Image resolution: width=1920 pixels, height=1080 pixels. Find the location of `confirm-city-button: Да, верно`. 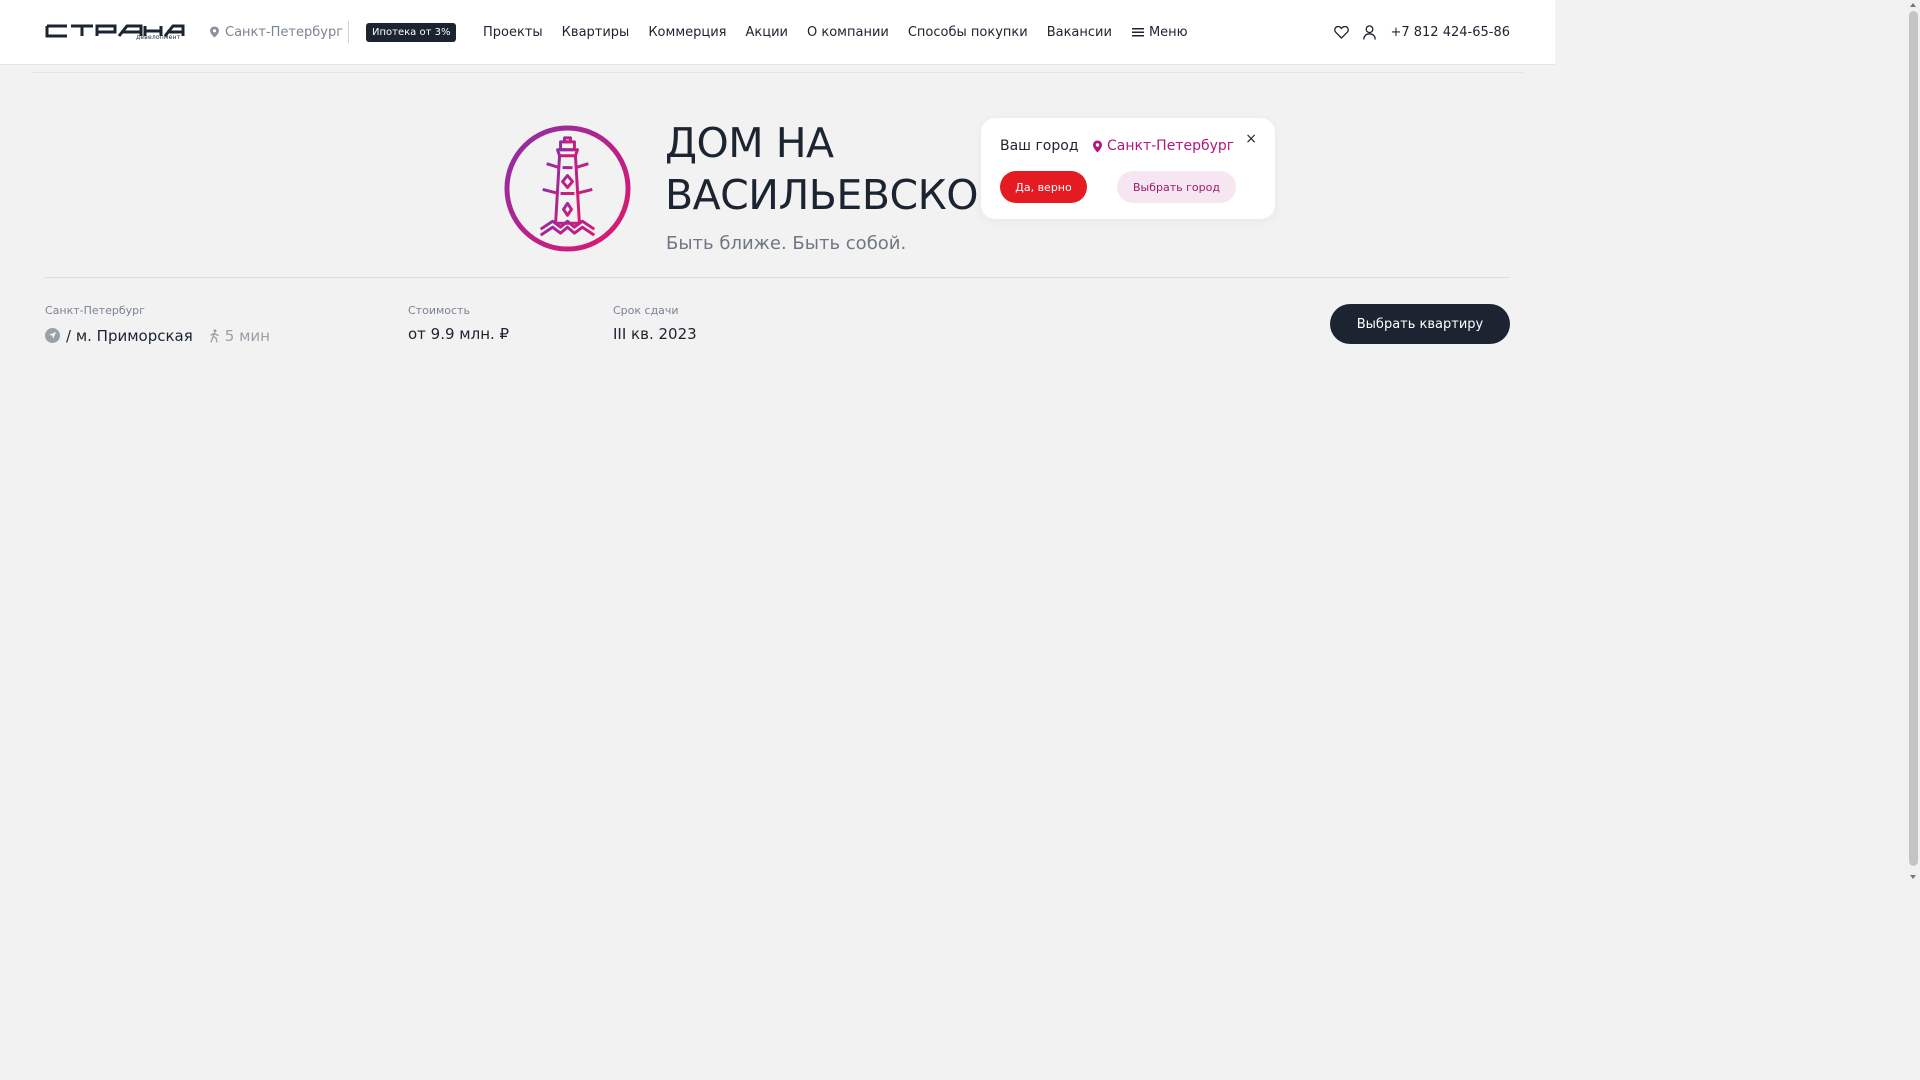

confirm-city-button: Да, верно is located at coordinates (1043, 187).